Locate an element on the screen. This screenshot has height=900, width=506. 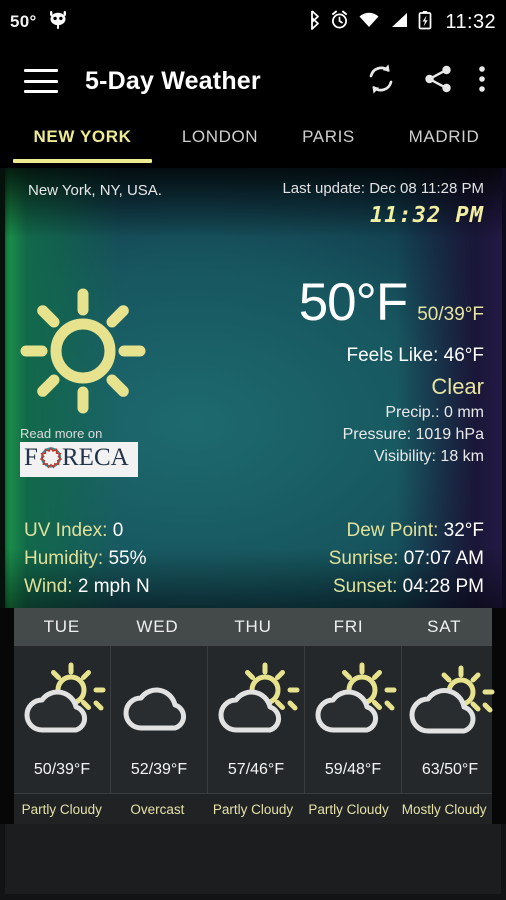
wind-value: 2 mph N is located at coordinates (113, 586).